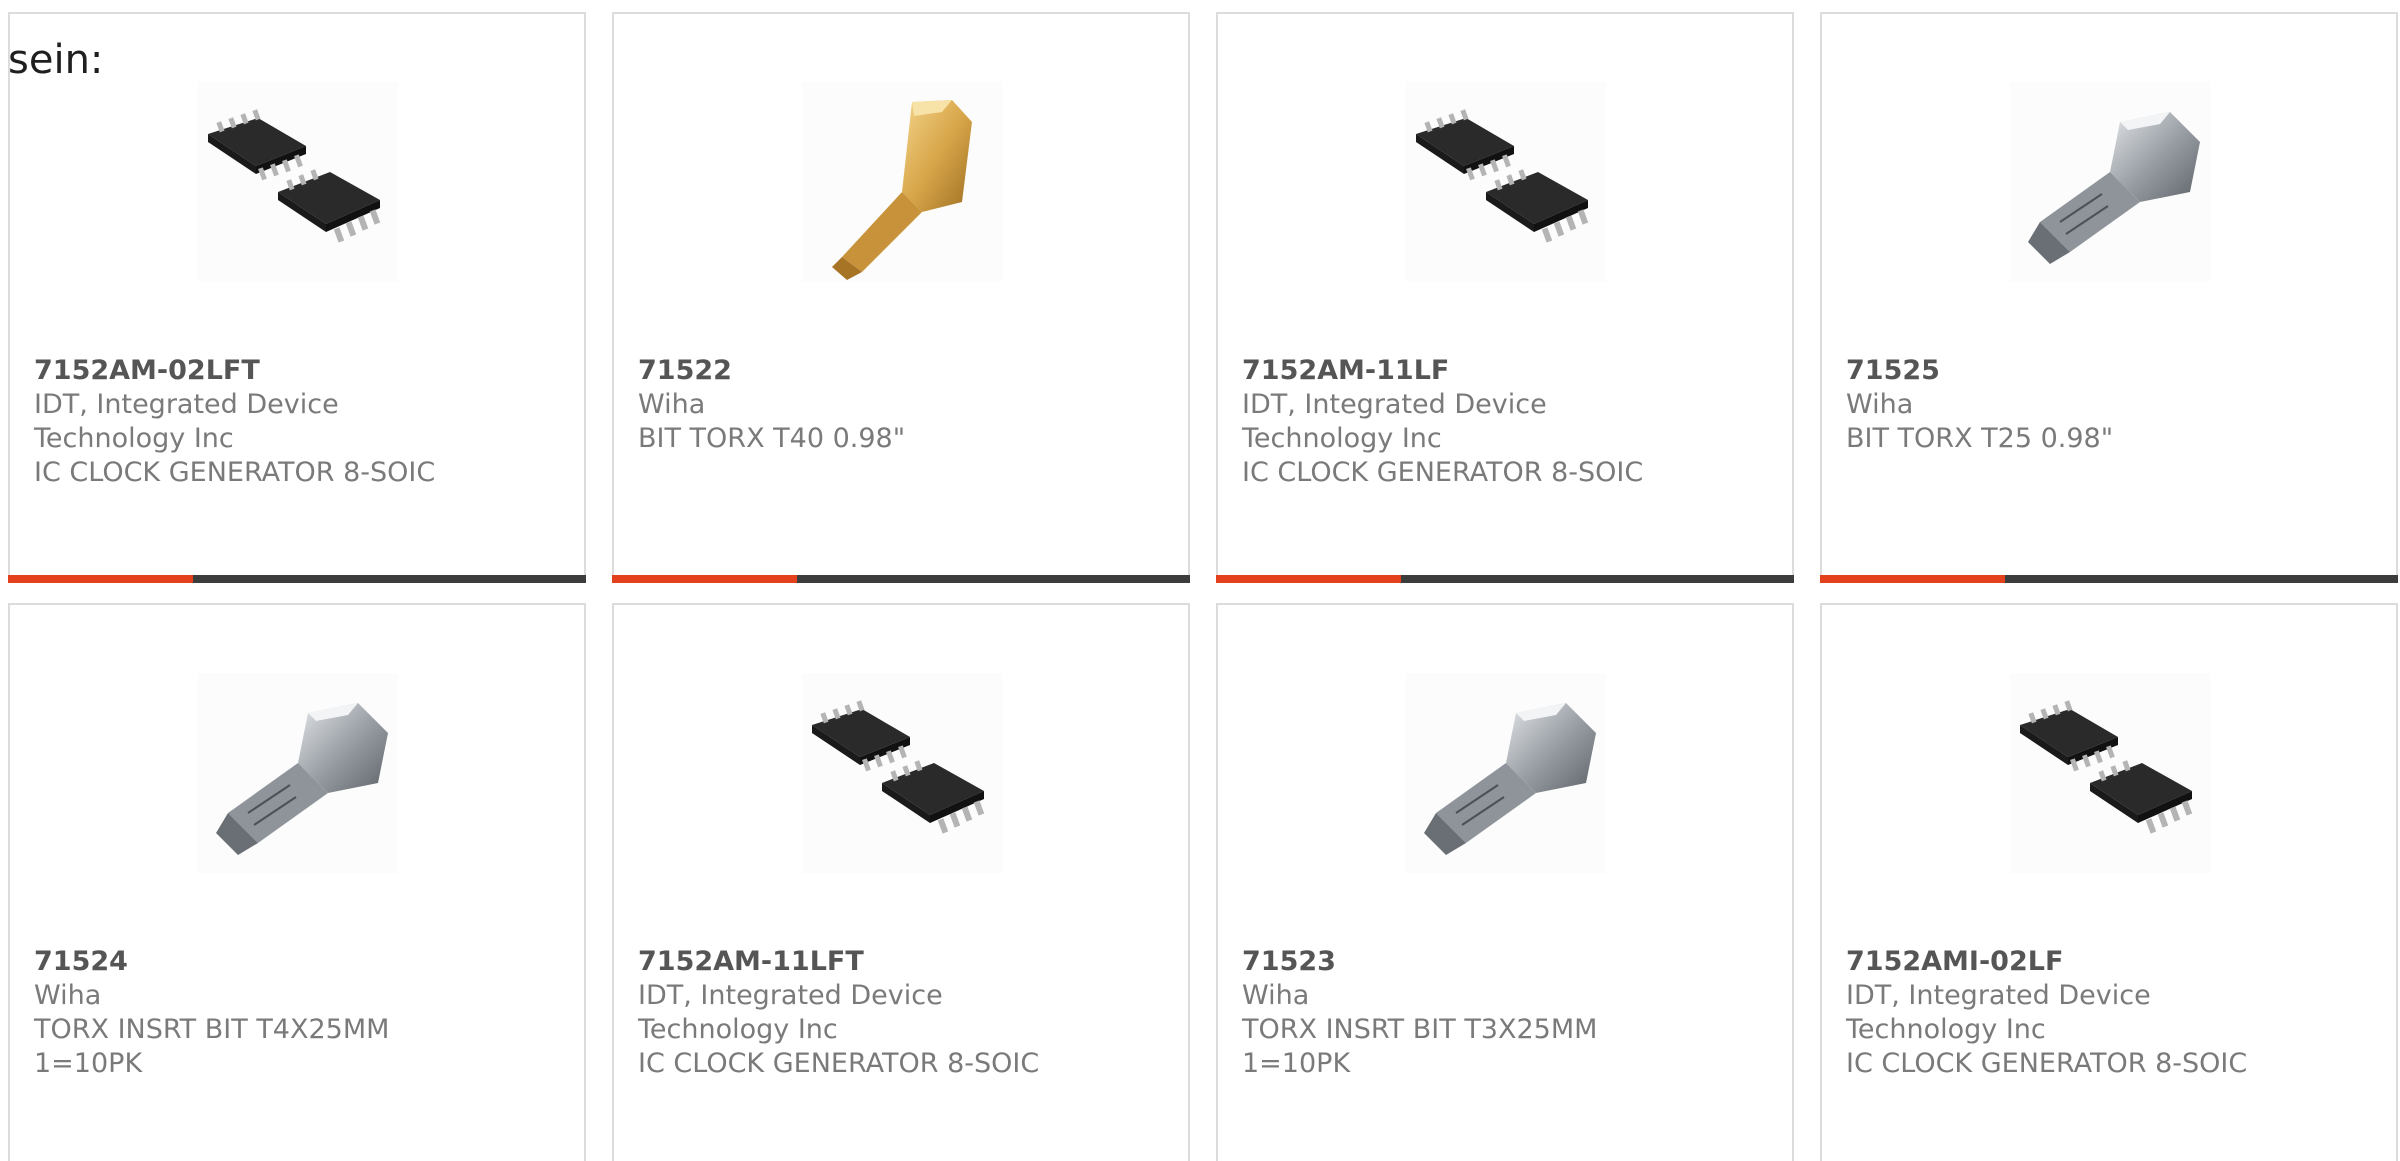 This screenshot has width=2400, height=1161. What do you see at coordinates (898, 962) in the screenshot?
I see `part-number-link: 7152AM-11LFT` at bounding box center [898, 962].